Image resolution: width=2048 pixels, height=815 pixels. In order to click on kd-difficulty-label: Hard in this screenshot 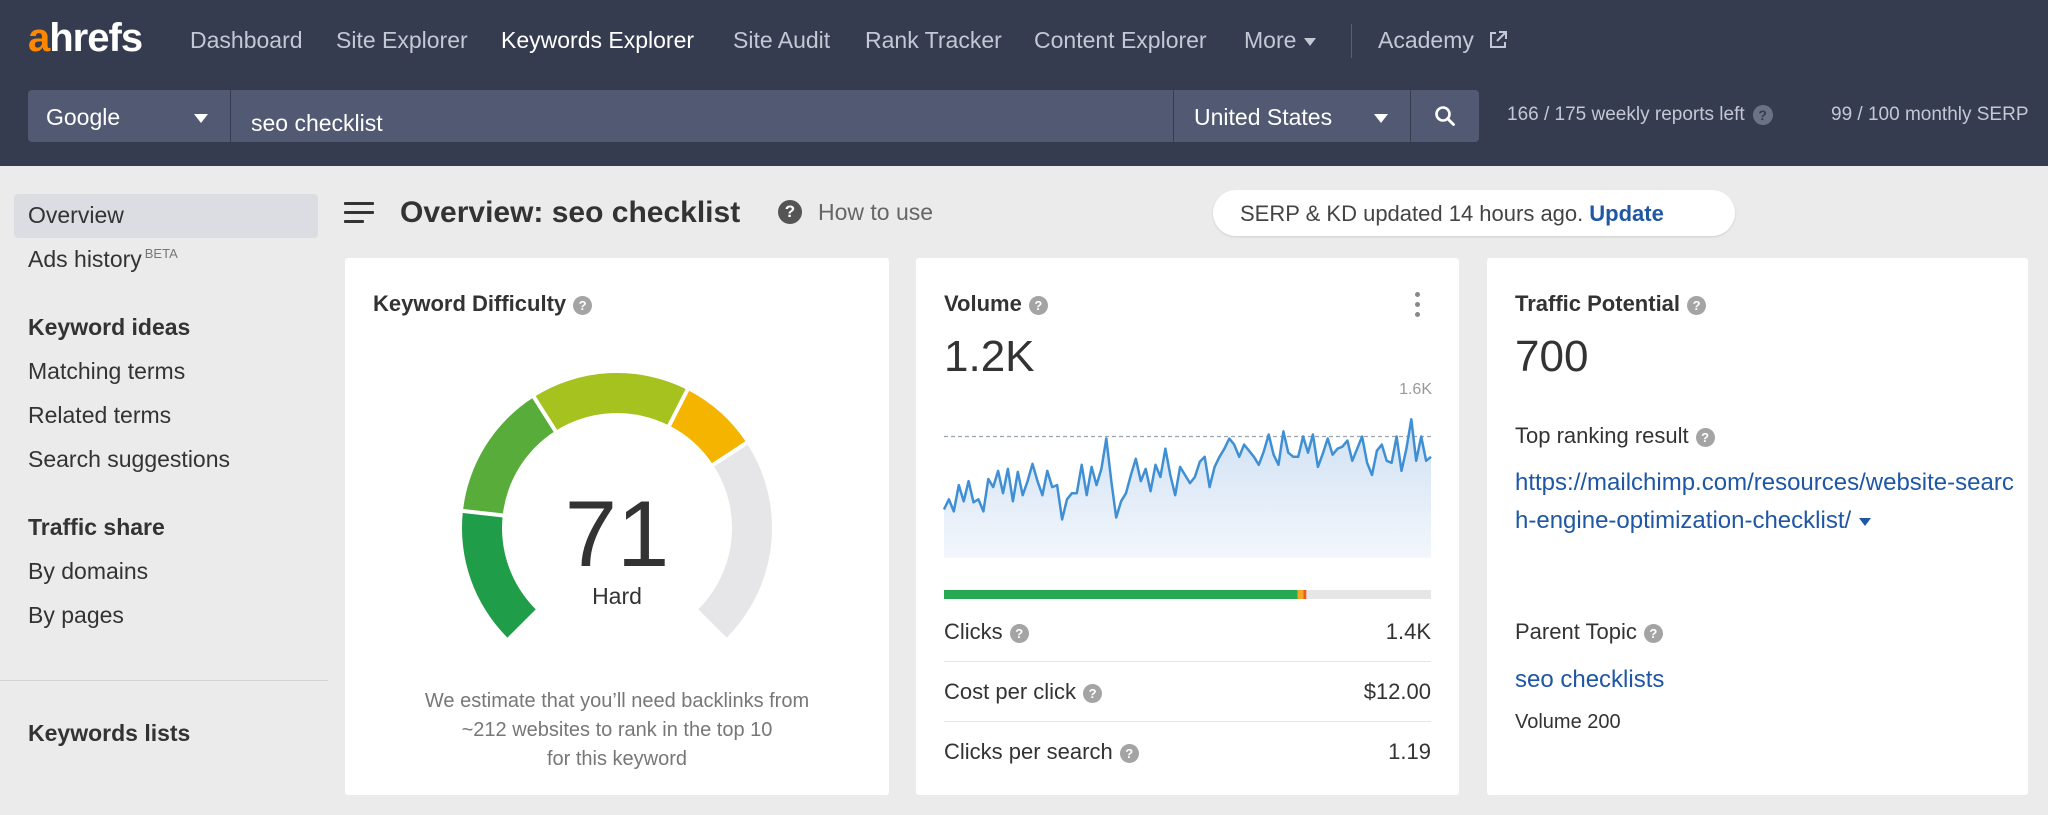, I will do `click(617, 596)`.